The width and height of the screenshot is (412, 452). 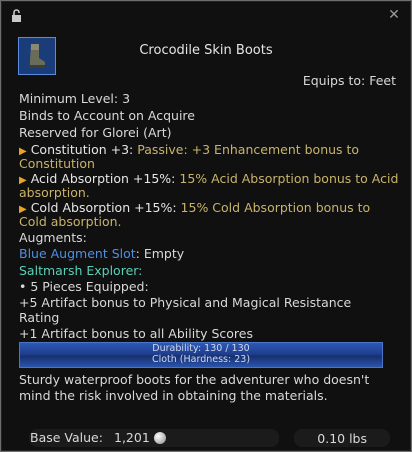 I want to click on durability-text: Durability: 130 / 130, so click(x=201, y=348).